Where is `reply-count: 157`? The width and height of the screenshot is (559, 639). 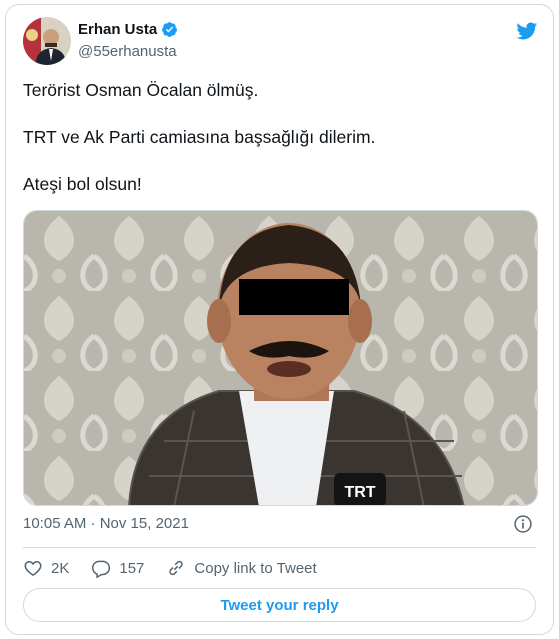
reply-count: 157 is located at coordinates (132, 568).